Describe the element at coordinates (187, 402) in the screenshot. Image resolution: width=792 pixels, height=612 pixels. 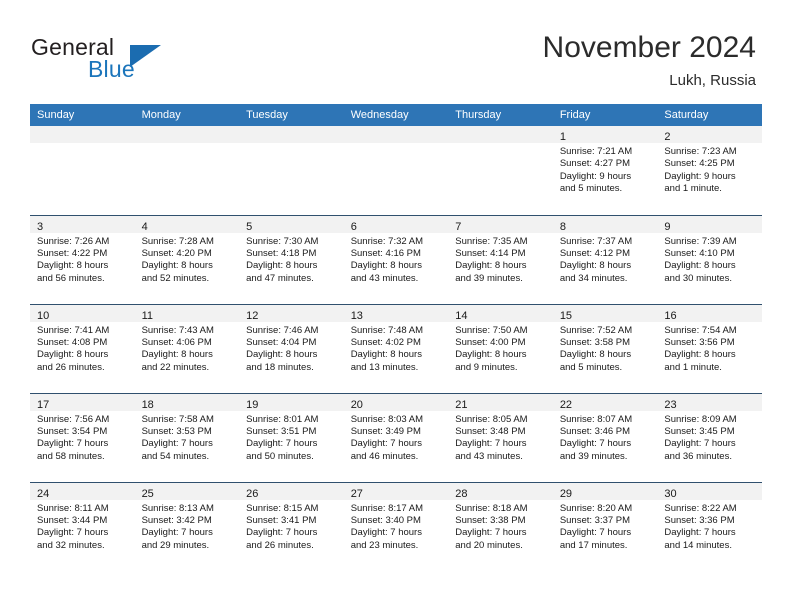
I see `day-number-band: 18` at that location.